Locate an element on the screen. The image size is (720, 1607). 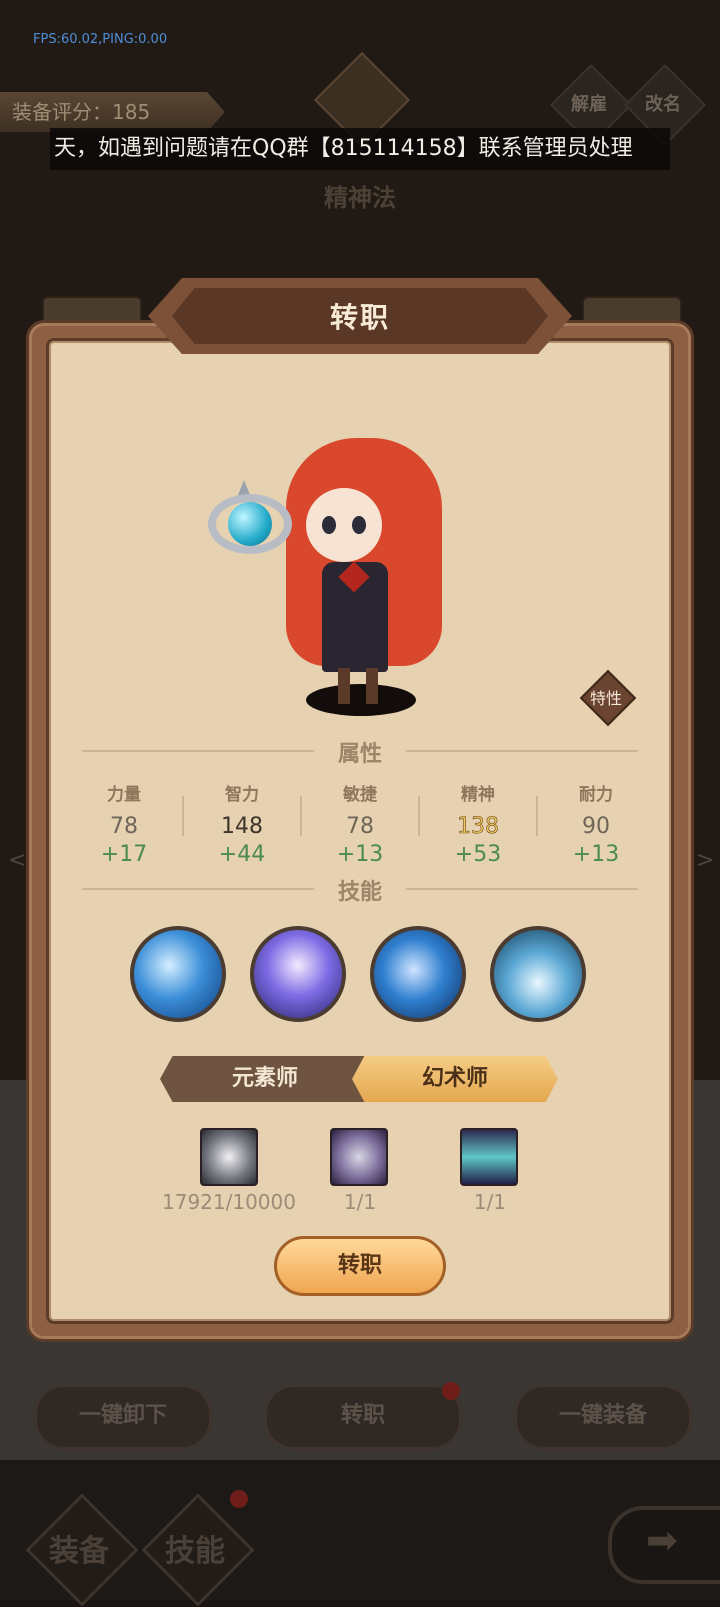
dash-skill-icon is located at coordinates (298, 974).